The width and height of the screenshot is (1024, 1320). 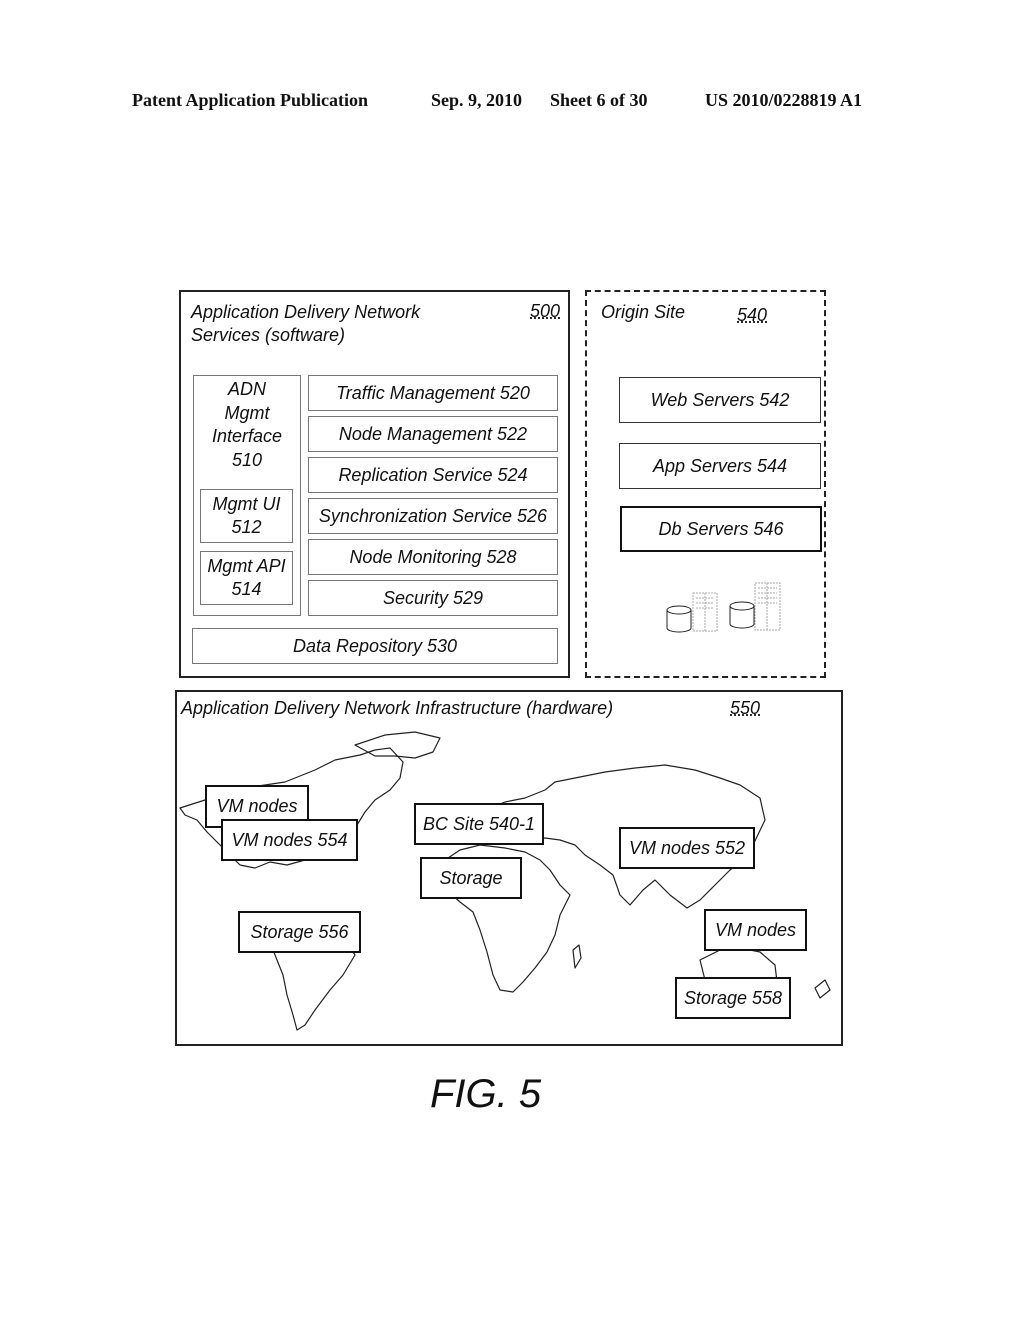 What do you see at coordinates (721, 529) in the screenshot?
I see `db-servers-box: Db Servers 546` at bounding box center [721, 529].